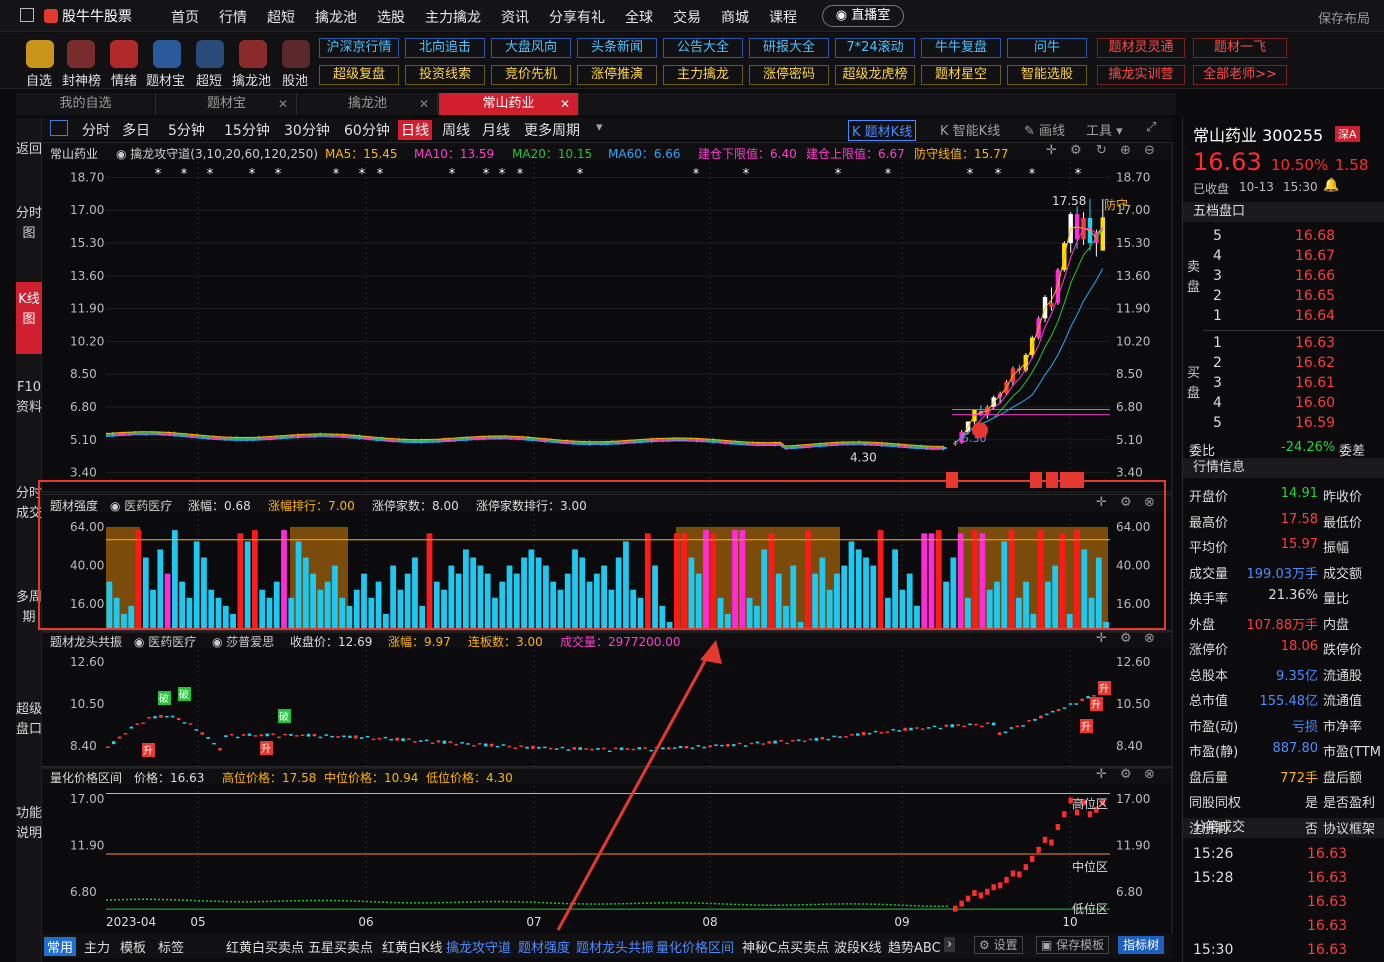  Describe the element at coordinates (858, 946) in the screenshot. I see `ind-wave-kline: 波段K线` at that location.